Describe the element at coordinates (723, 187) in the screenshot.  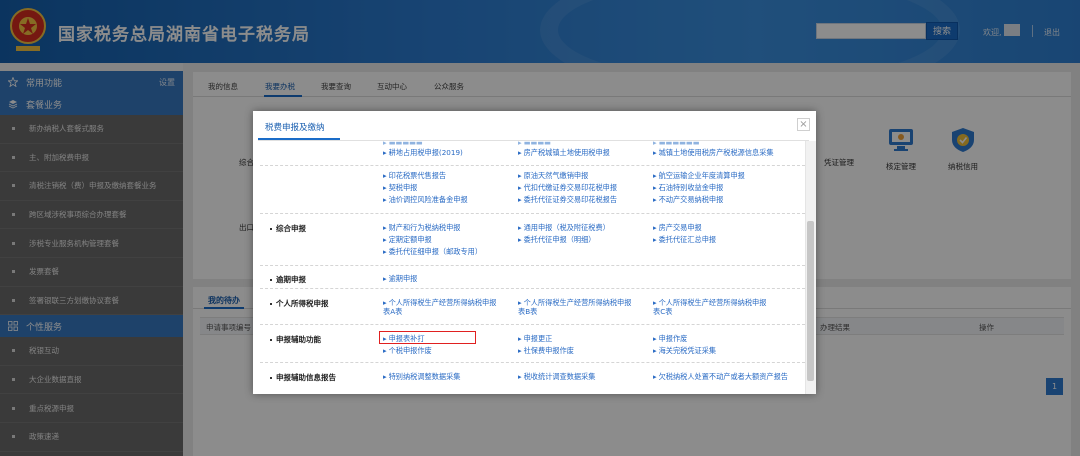
I see `link-item: ▸ 石油特别收益金申报` at that location.